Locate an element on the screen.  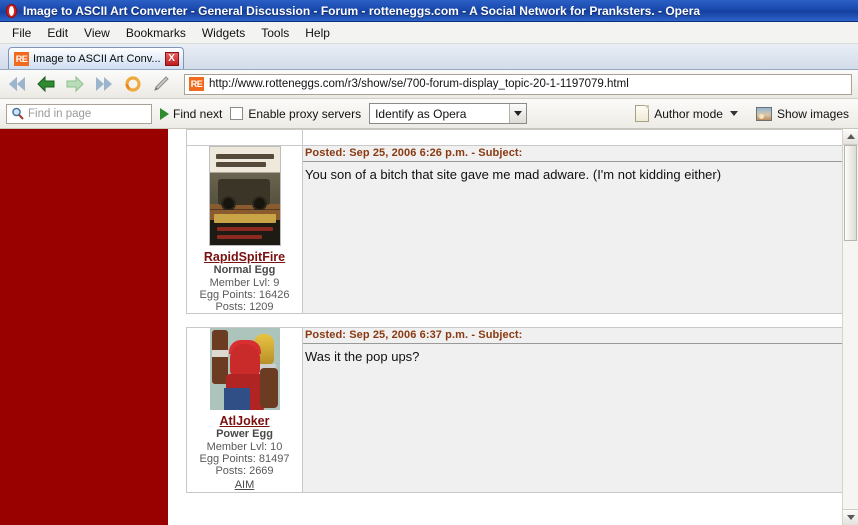
edit-button is located at coordinates (162, 84).